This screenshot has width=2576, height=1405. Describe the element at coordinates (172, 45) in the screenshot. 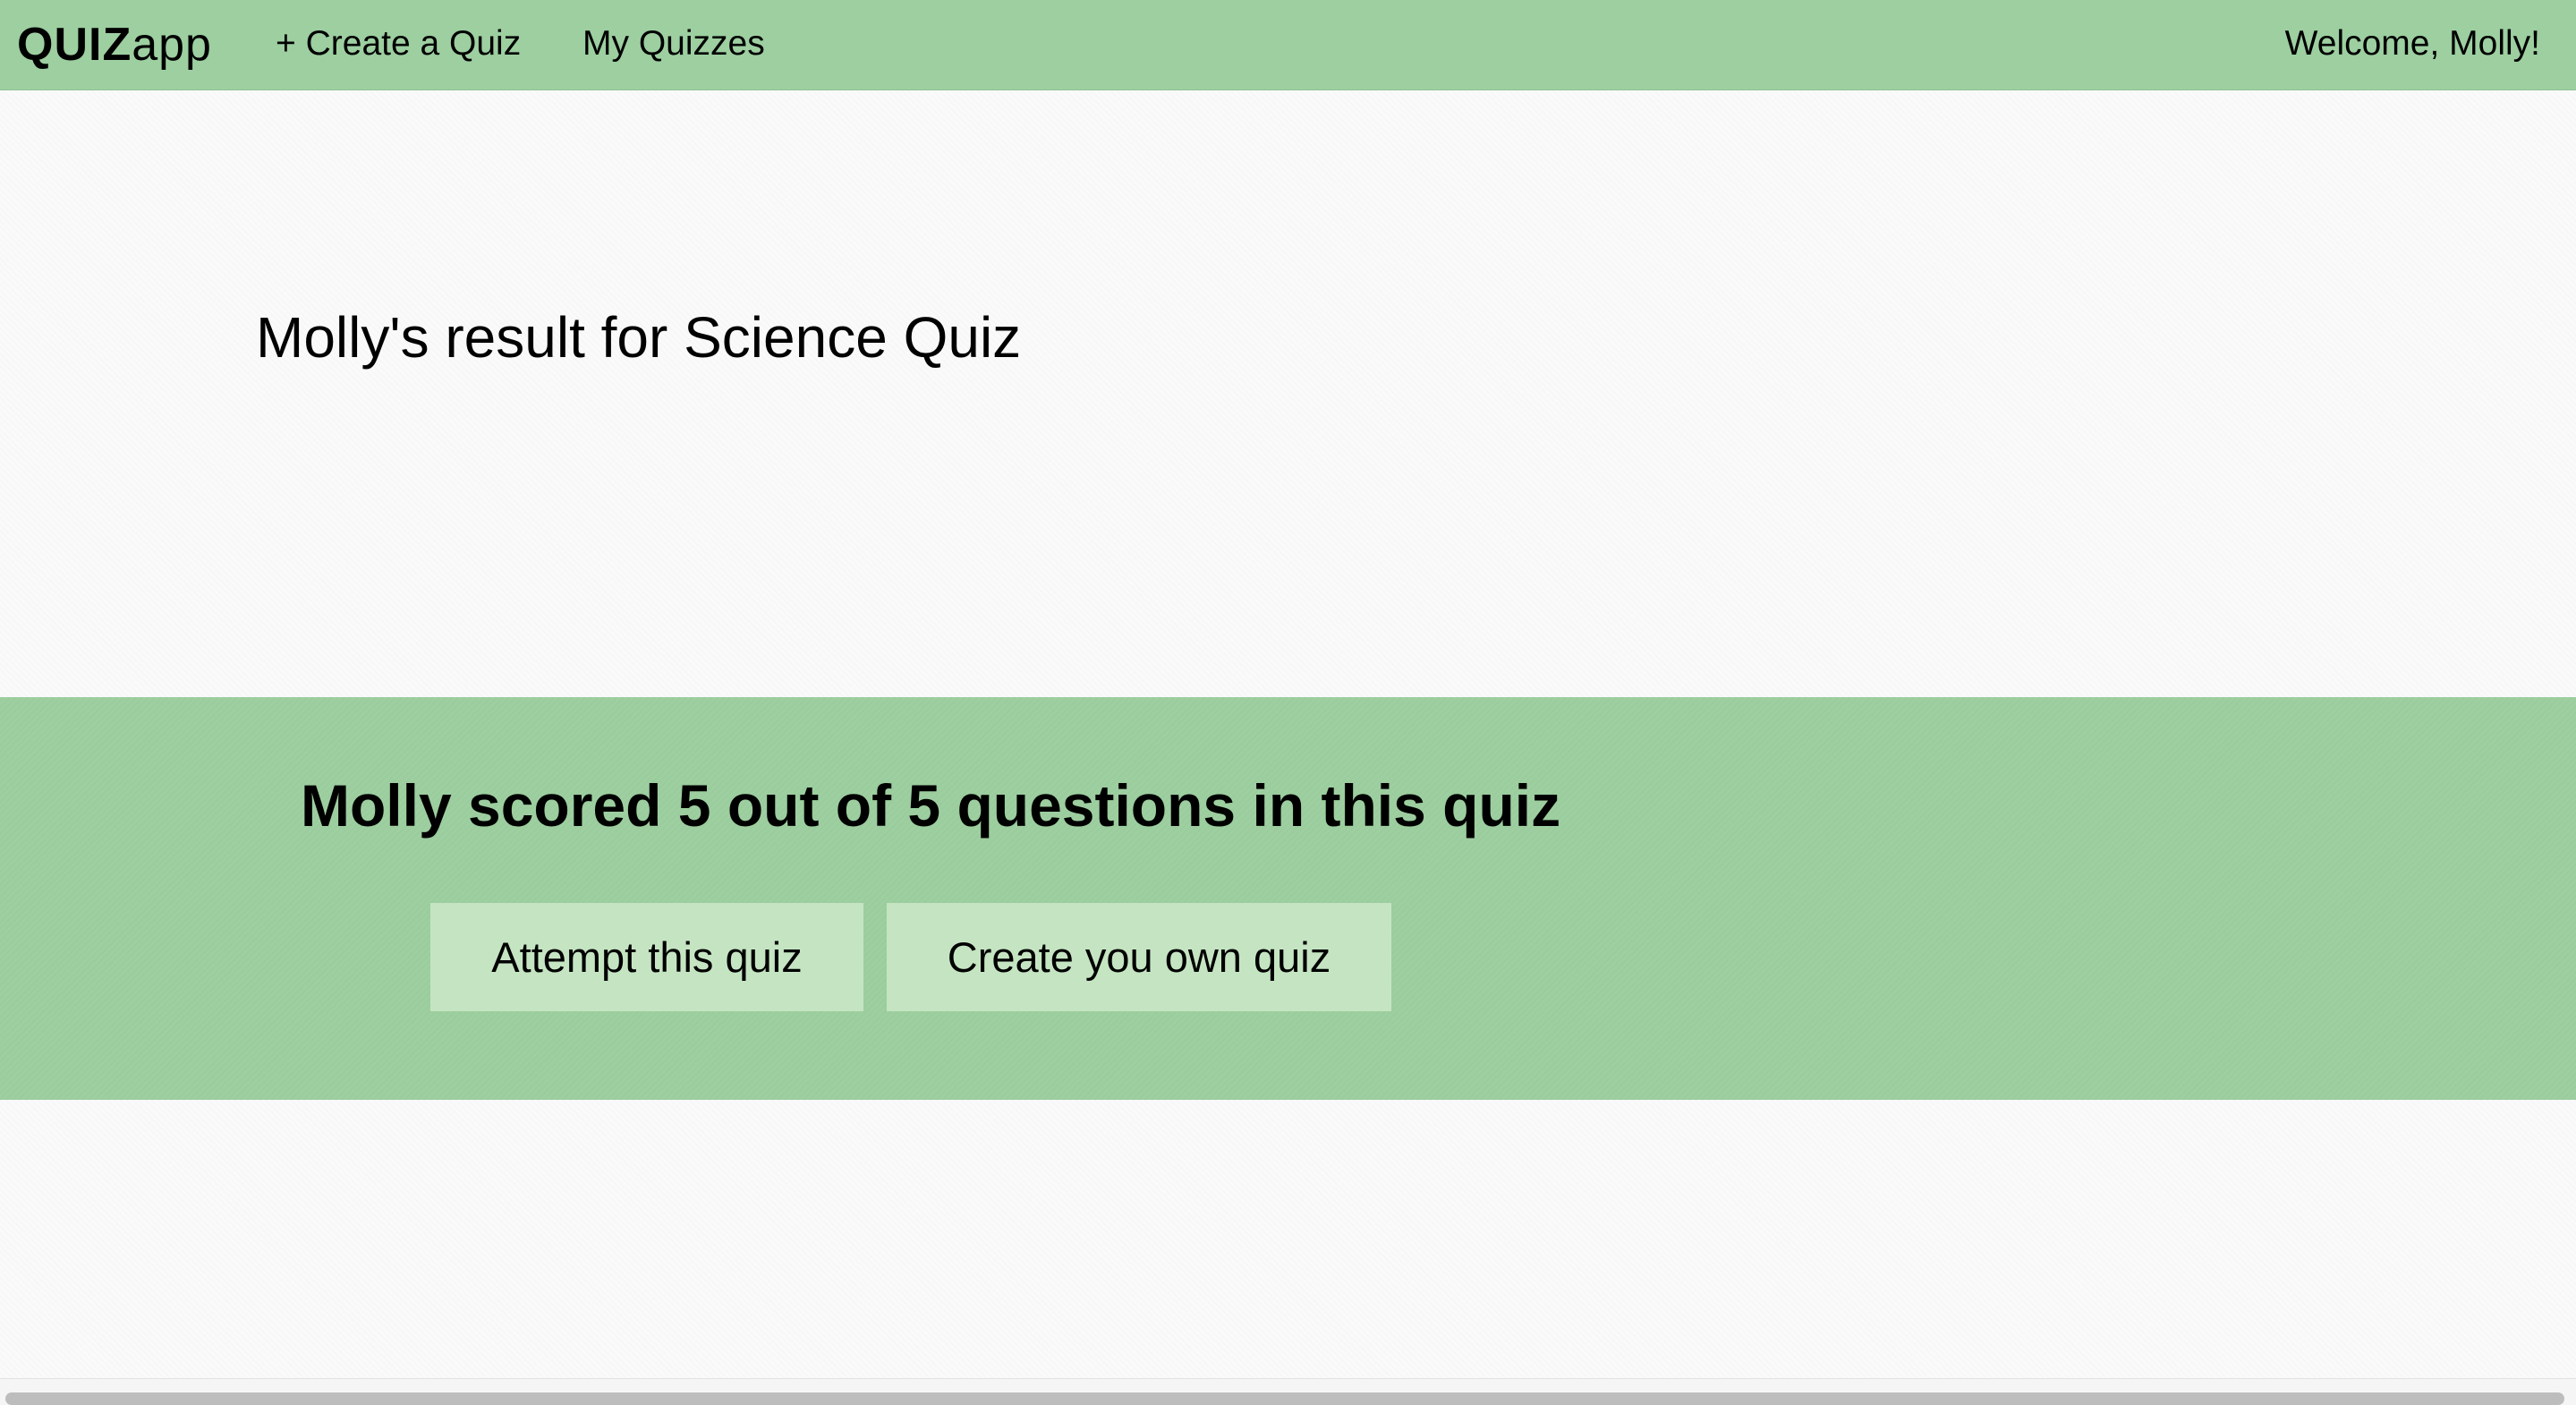

I see `brand-logo-light: app` at that location.